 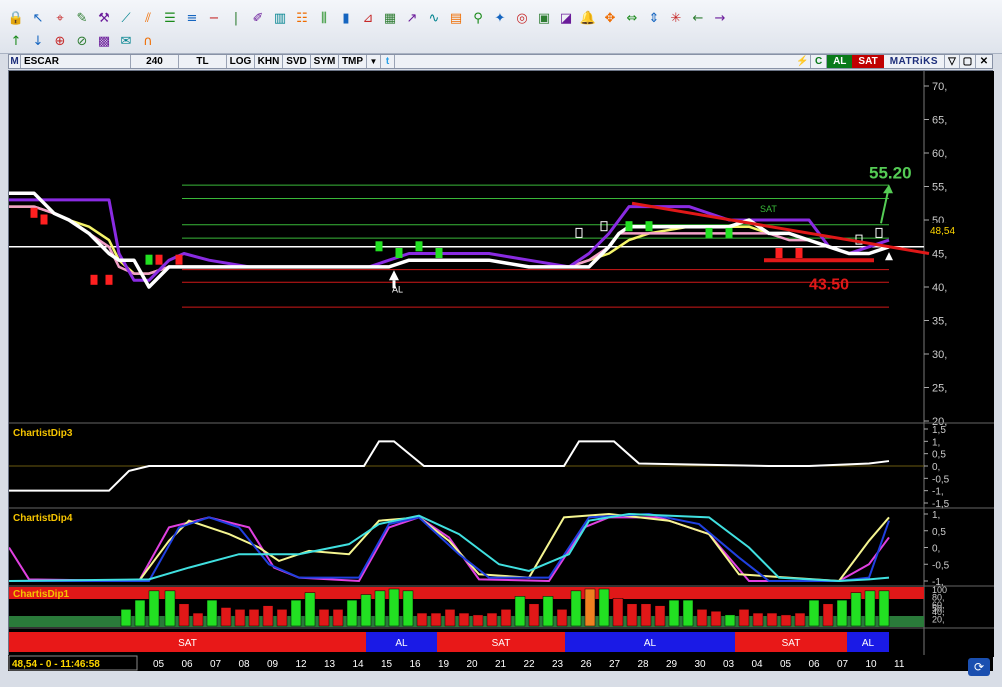 I want to click on image-icon: ▩, so click(x=104, y=41).